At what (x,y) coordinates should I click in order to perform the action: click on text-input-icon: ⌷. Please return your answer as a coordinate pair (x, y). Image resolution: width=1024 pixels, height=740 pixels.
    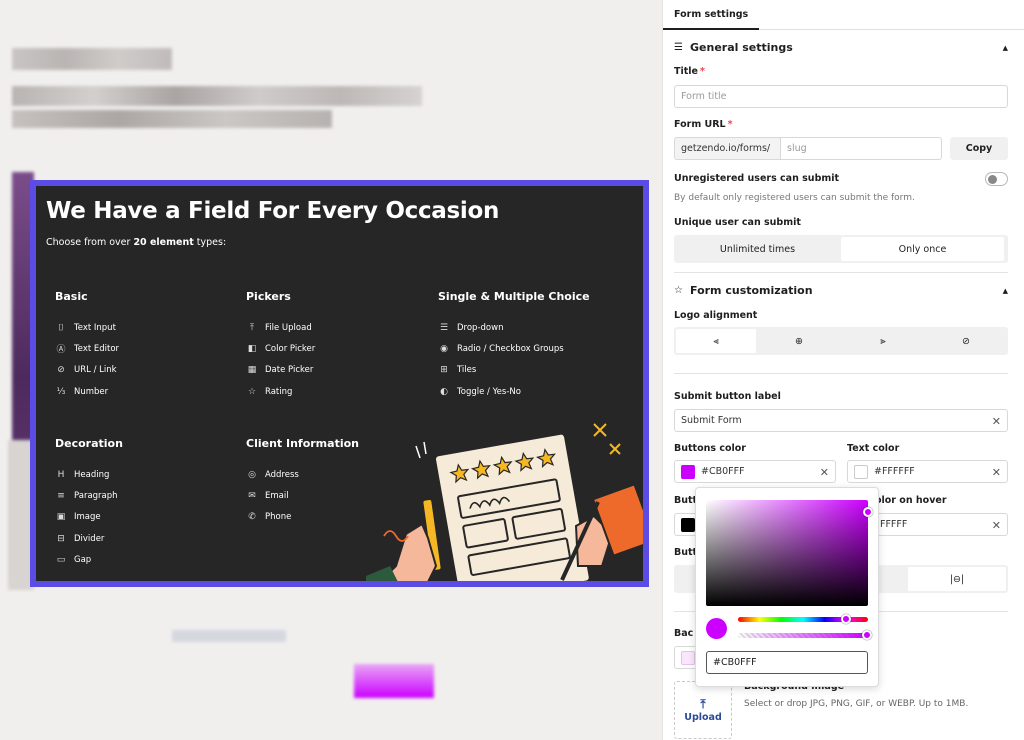
    Looking at the image, I should click on (61, 327).